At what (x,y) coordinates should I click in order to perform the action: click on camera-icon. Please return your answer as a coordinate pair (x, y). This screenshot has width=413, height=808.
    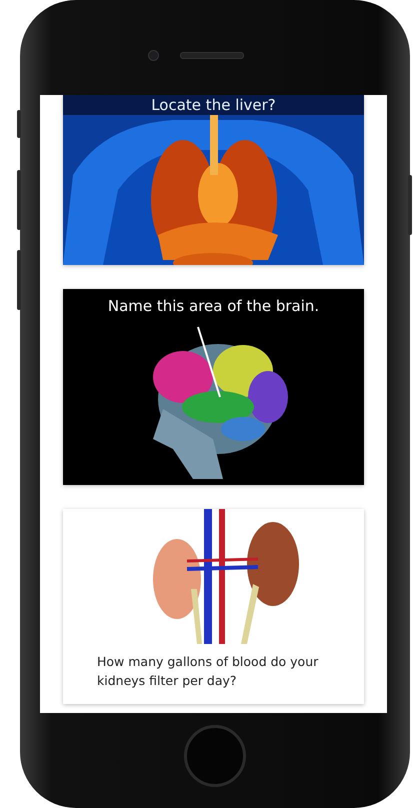
    Looking at the image, I should click on (153, 55).